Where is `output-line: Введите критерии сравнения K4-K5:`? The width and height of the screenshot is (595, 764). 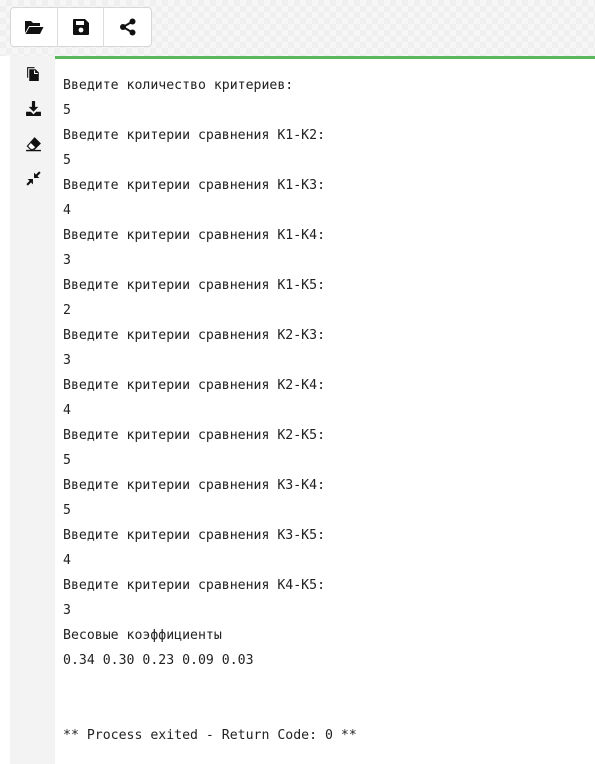 output-line: Введите критерии сравнения K4-K5: is located at coordinates (194, 585).